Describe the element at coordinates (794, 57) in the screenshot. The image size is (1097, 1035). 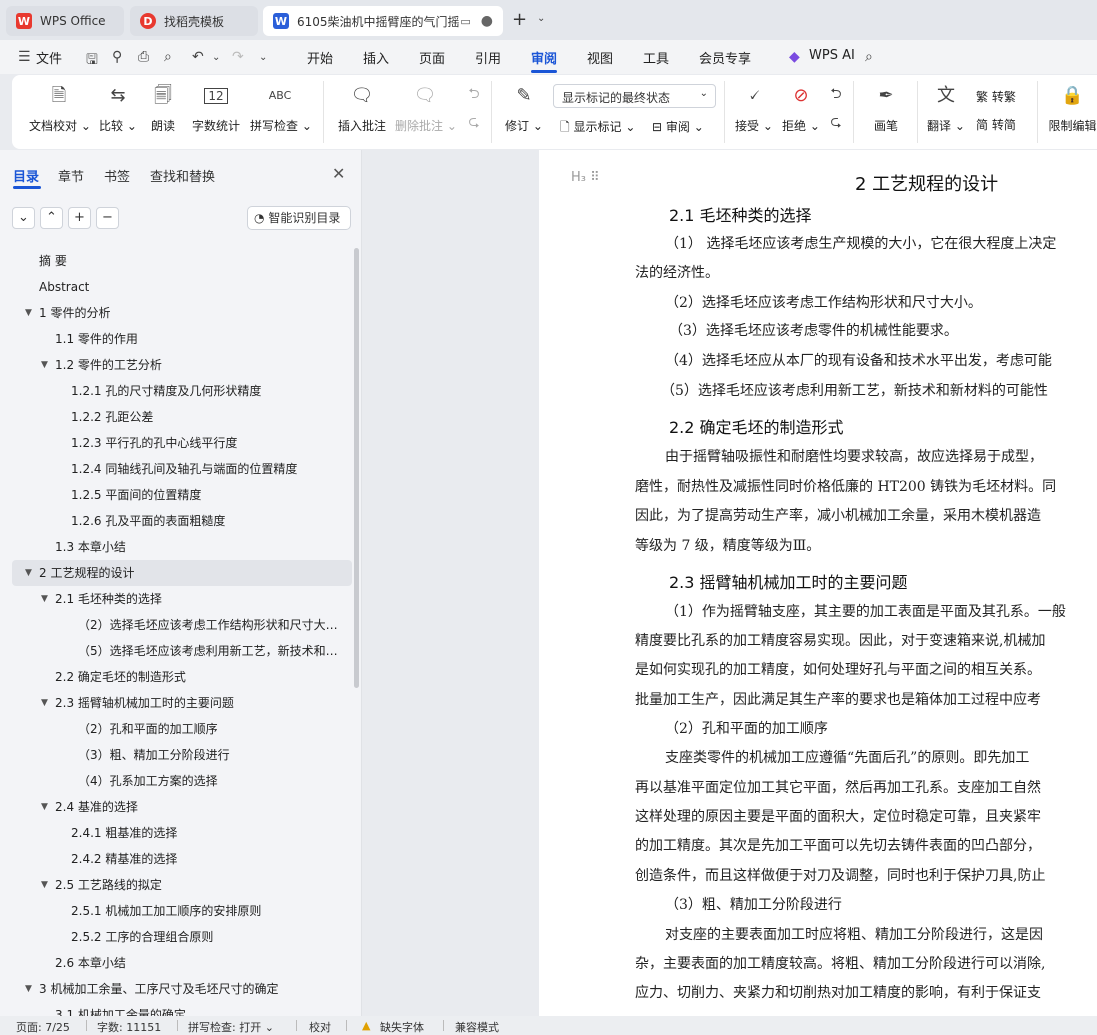
I see `wps-ai-icon: ◆` at that location.